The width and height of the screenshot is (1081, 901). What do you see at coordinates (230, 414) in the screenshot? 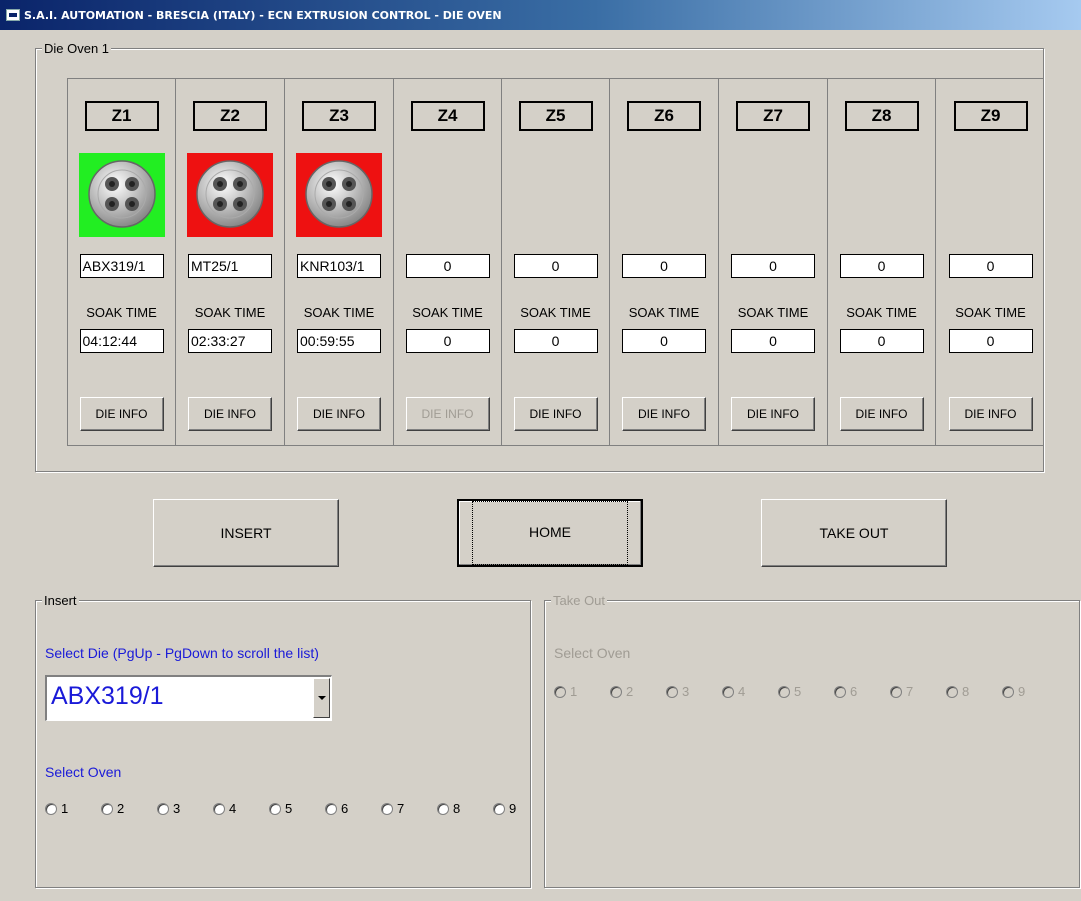
I see `die-info-button-z2: DIE INFO` at bounding box center [230, 414].